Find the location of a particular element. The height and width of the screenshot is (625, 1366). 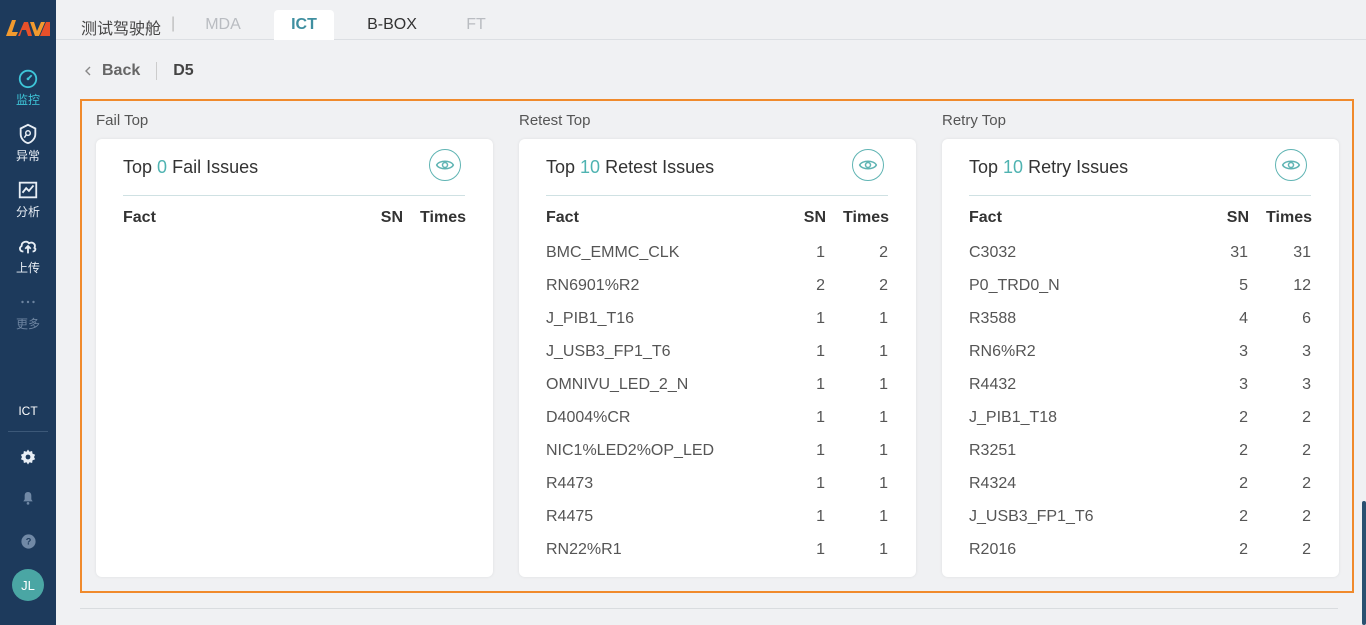

tab-ict: ICT is located at coordinates (304, 25).